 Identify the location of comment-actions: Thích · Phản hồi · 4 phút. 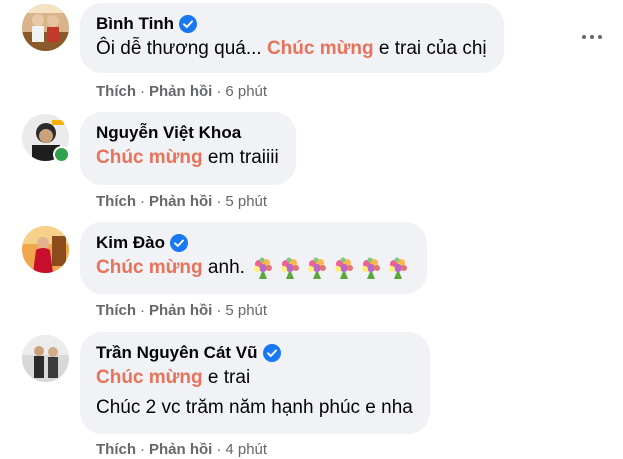
(182, 449).